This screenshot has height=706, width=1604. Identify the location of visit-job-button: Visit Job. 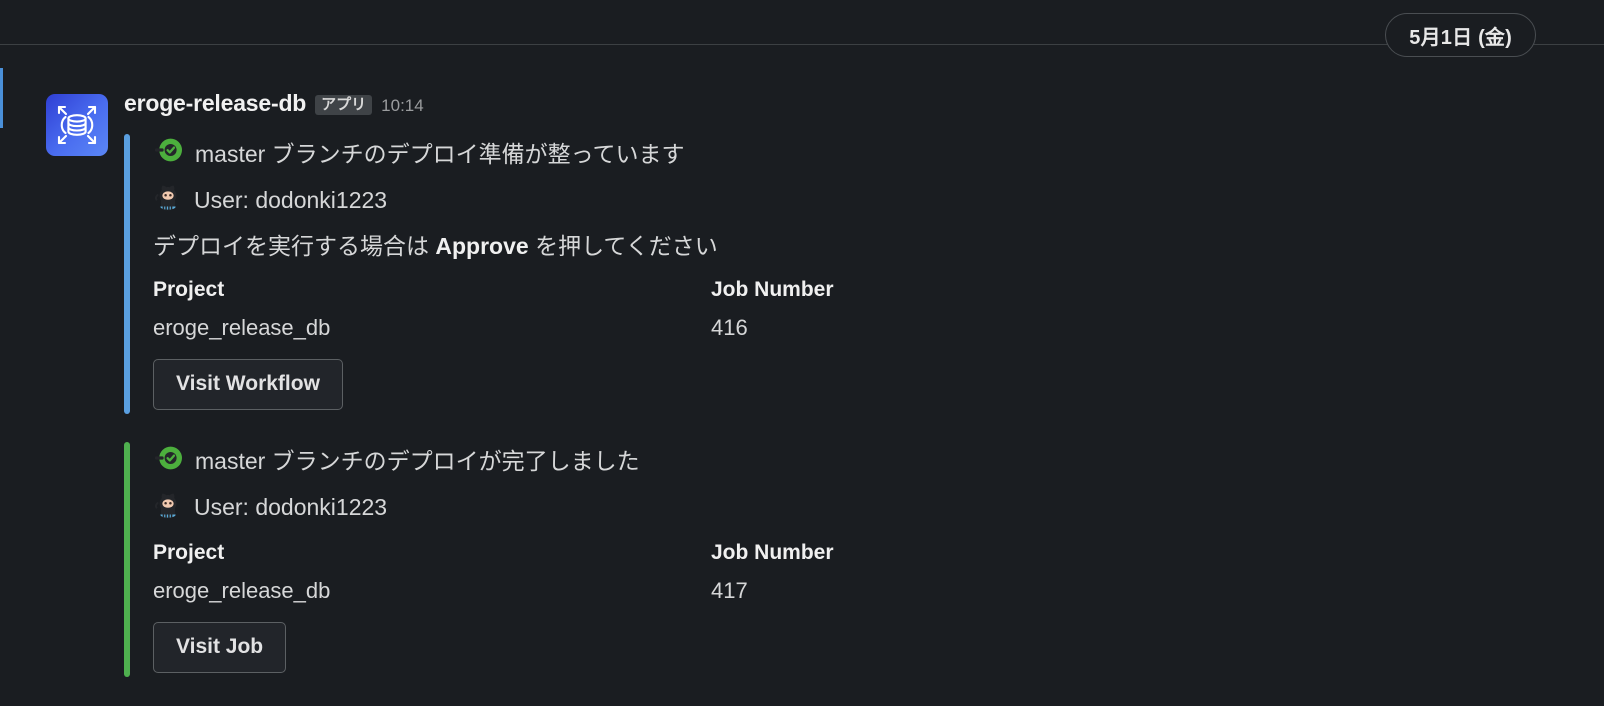
(220, 648).